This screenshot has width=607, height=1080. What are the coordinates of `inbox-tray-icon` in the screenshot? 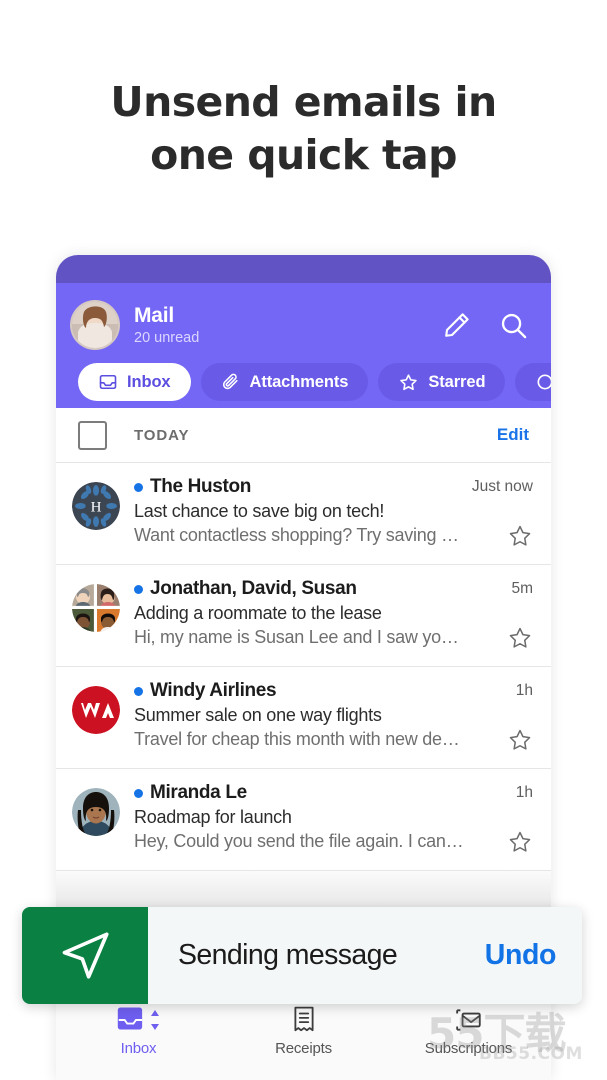 It's located at (108, 382).